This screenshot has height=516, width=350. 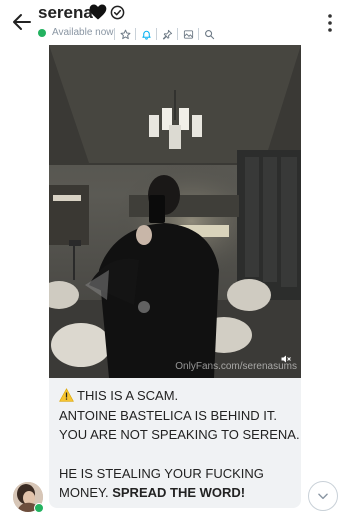 What do you see at coordinates (188, 34) in the screenshot?
I see `gallery-icon` at bounding box center [188, 34].